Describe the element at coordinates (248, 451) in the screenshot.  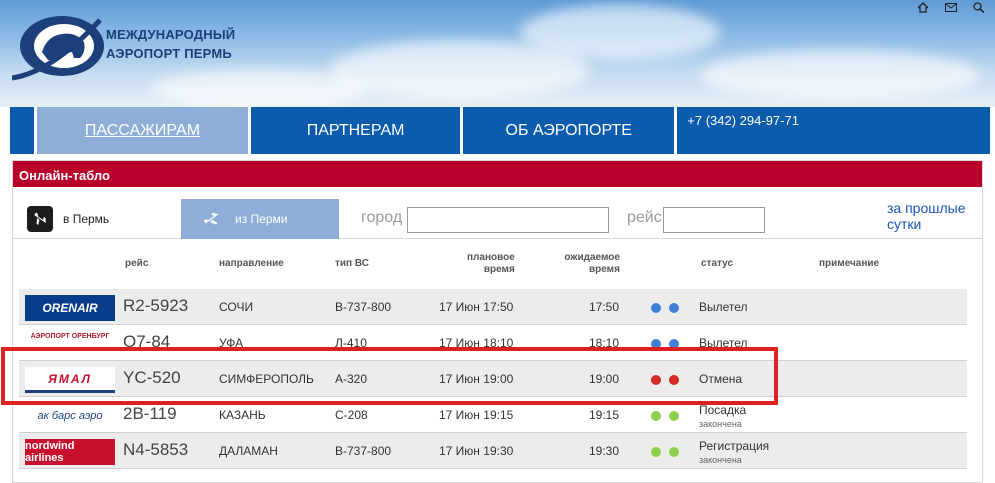
I see `destination: ДАЛАМАН` at that location.